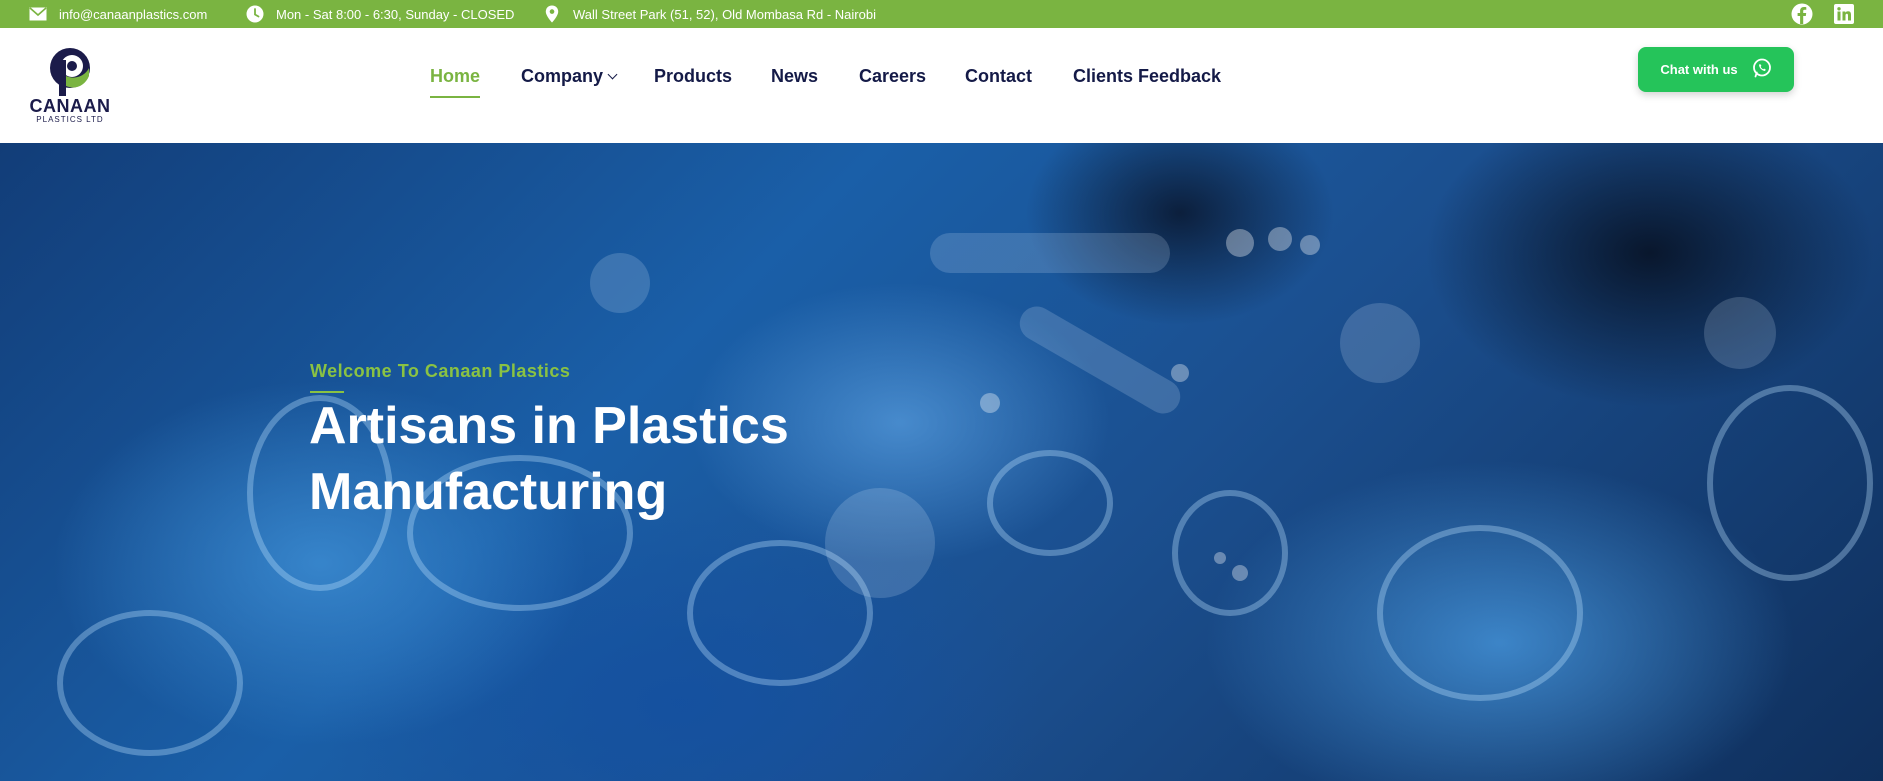 This screenshot has width=1883, height=781. Describe the element at coordinates (395, 14) in the screenshot. I see `topbar-hours-text: Mon - Sat 8:00 - 6:30, Sunday - CLOSED` at that location.